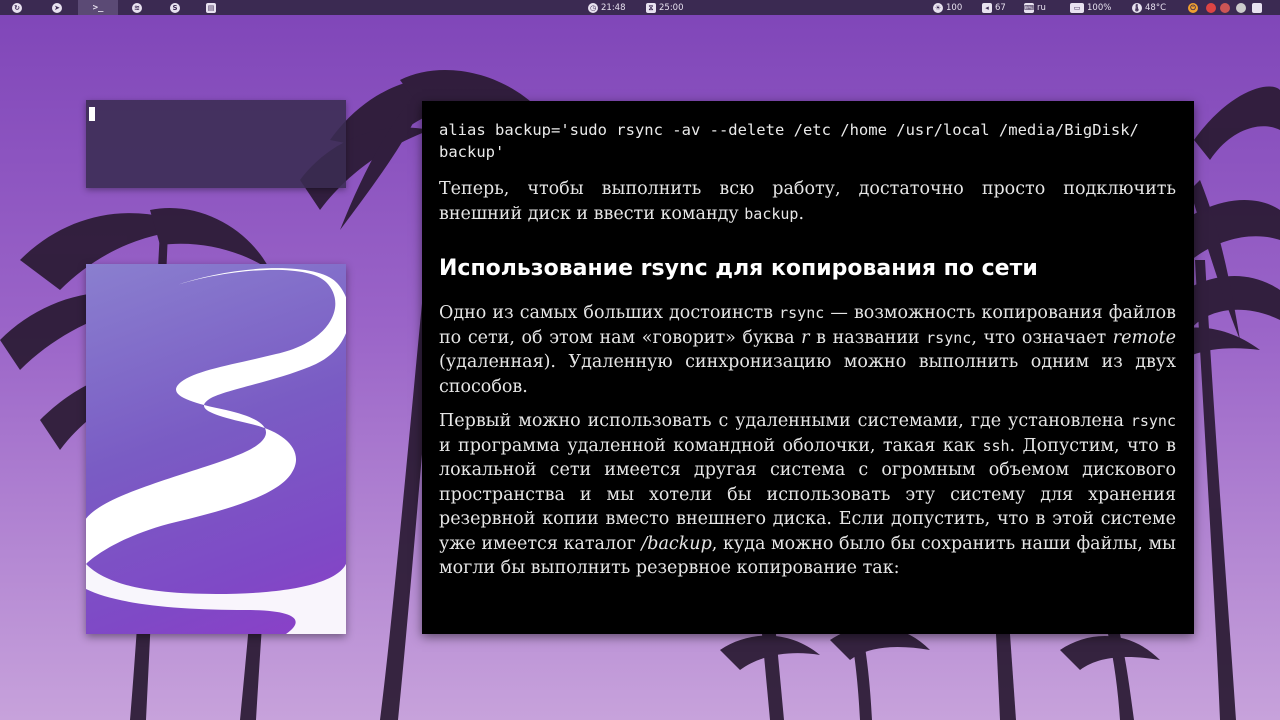  Describe the element at coordinates (137, 7) in the screenshot. I see `spotify-icon: ≋` at that location.